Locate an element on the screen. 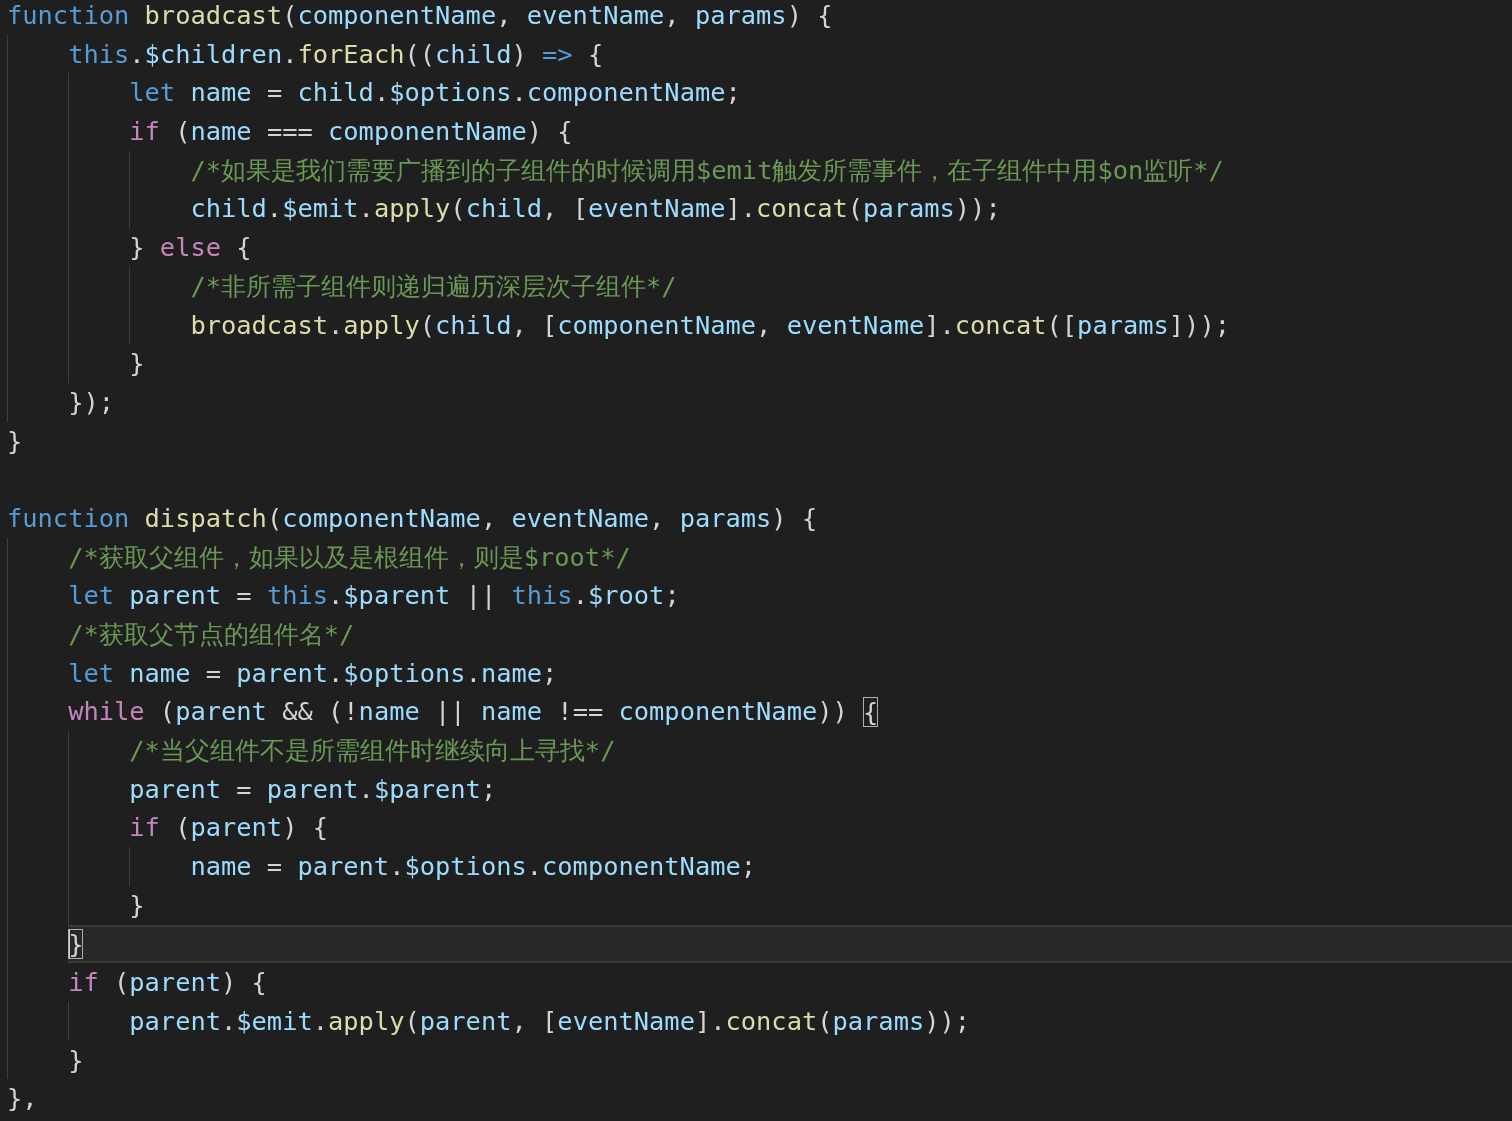 This screenshot has height=1121, width=1512. code-text: parent = parent.$parent; is located at coordinates (313, 789).